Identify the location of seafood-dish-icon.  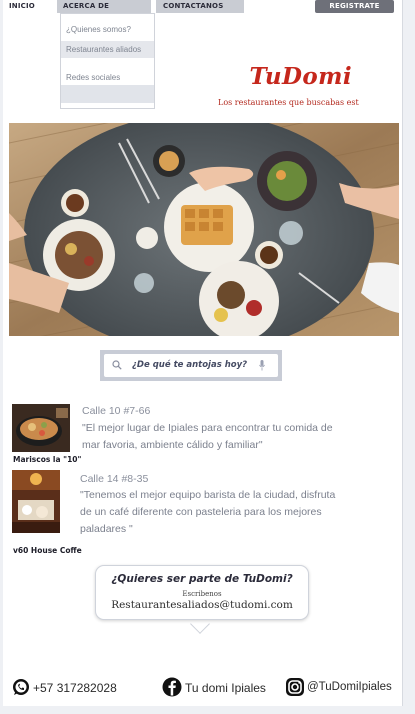
(41, 428).